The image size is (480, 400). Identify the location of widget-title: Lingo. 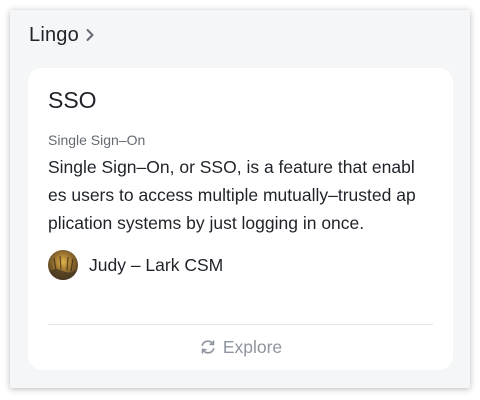
(54, 34).